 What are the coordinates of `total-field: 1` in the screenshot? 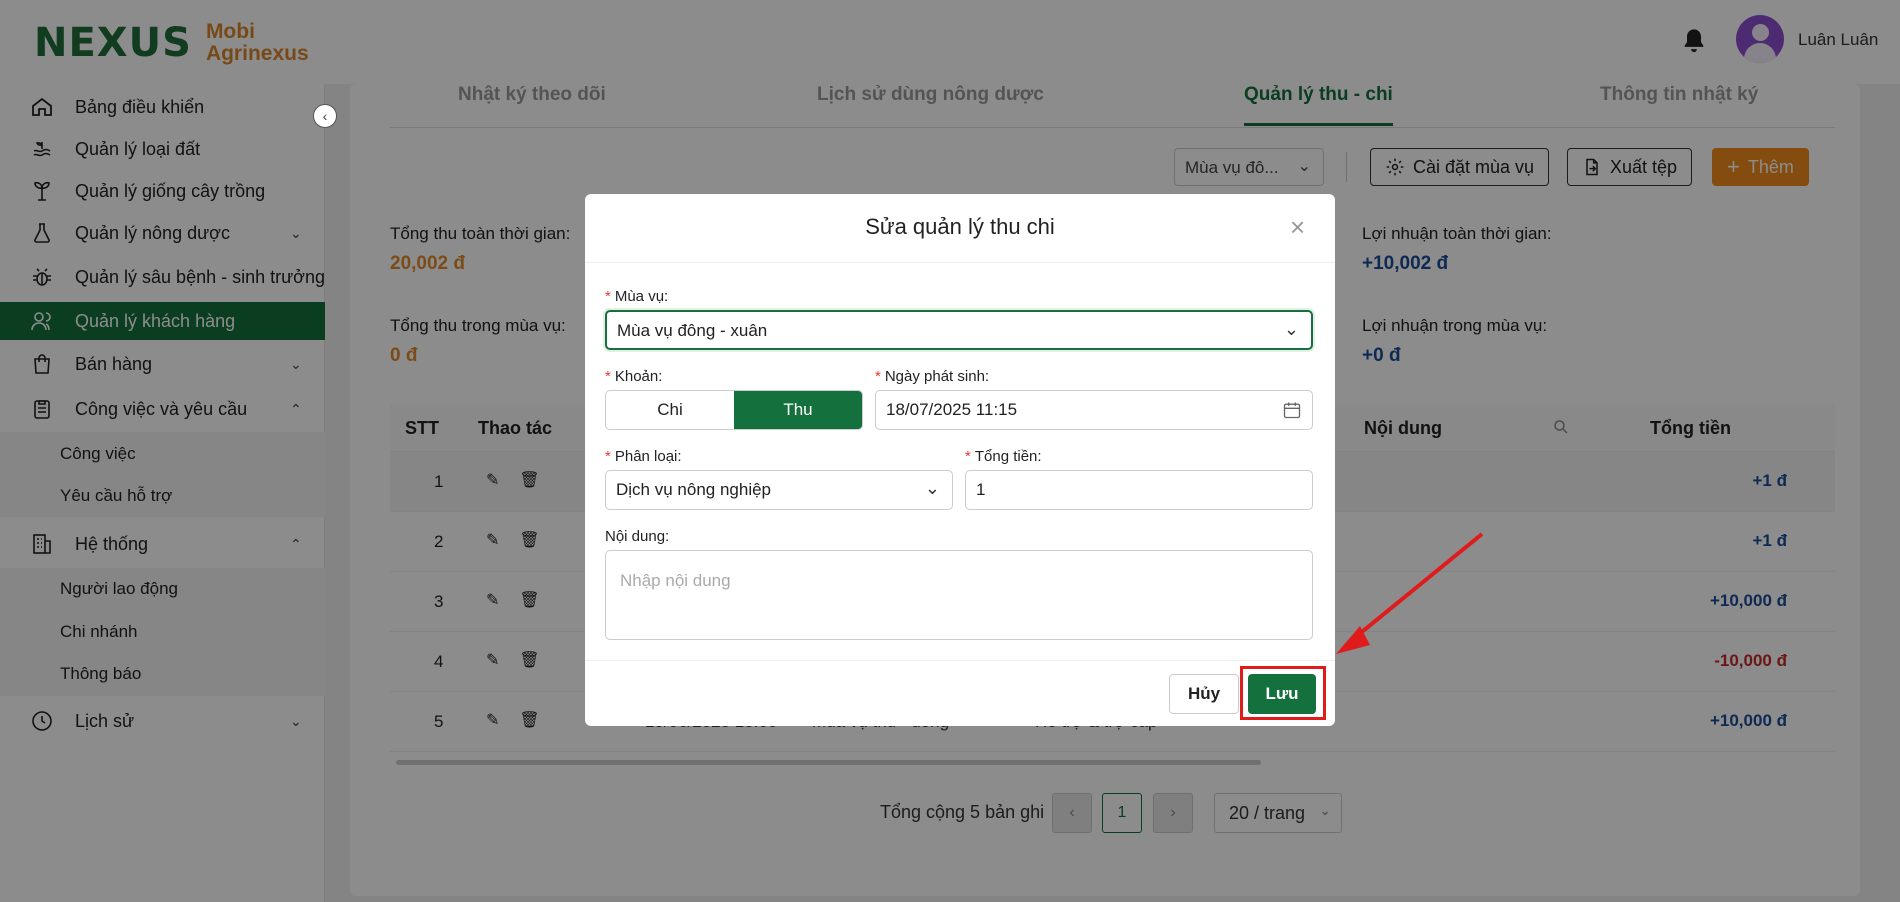 It's located at (1139, 490).